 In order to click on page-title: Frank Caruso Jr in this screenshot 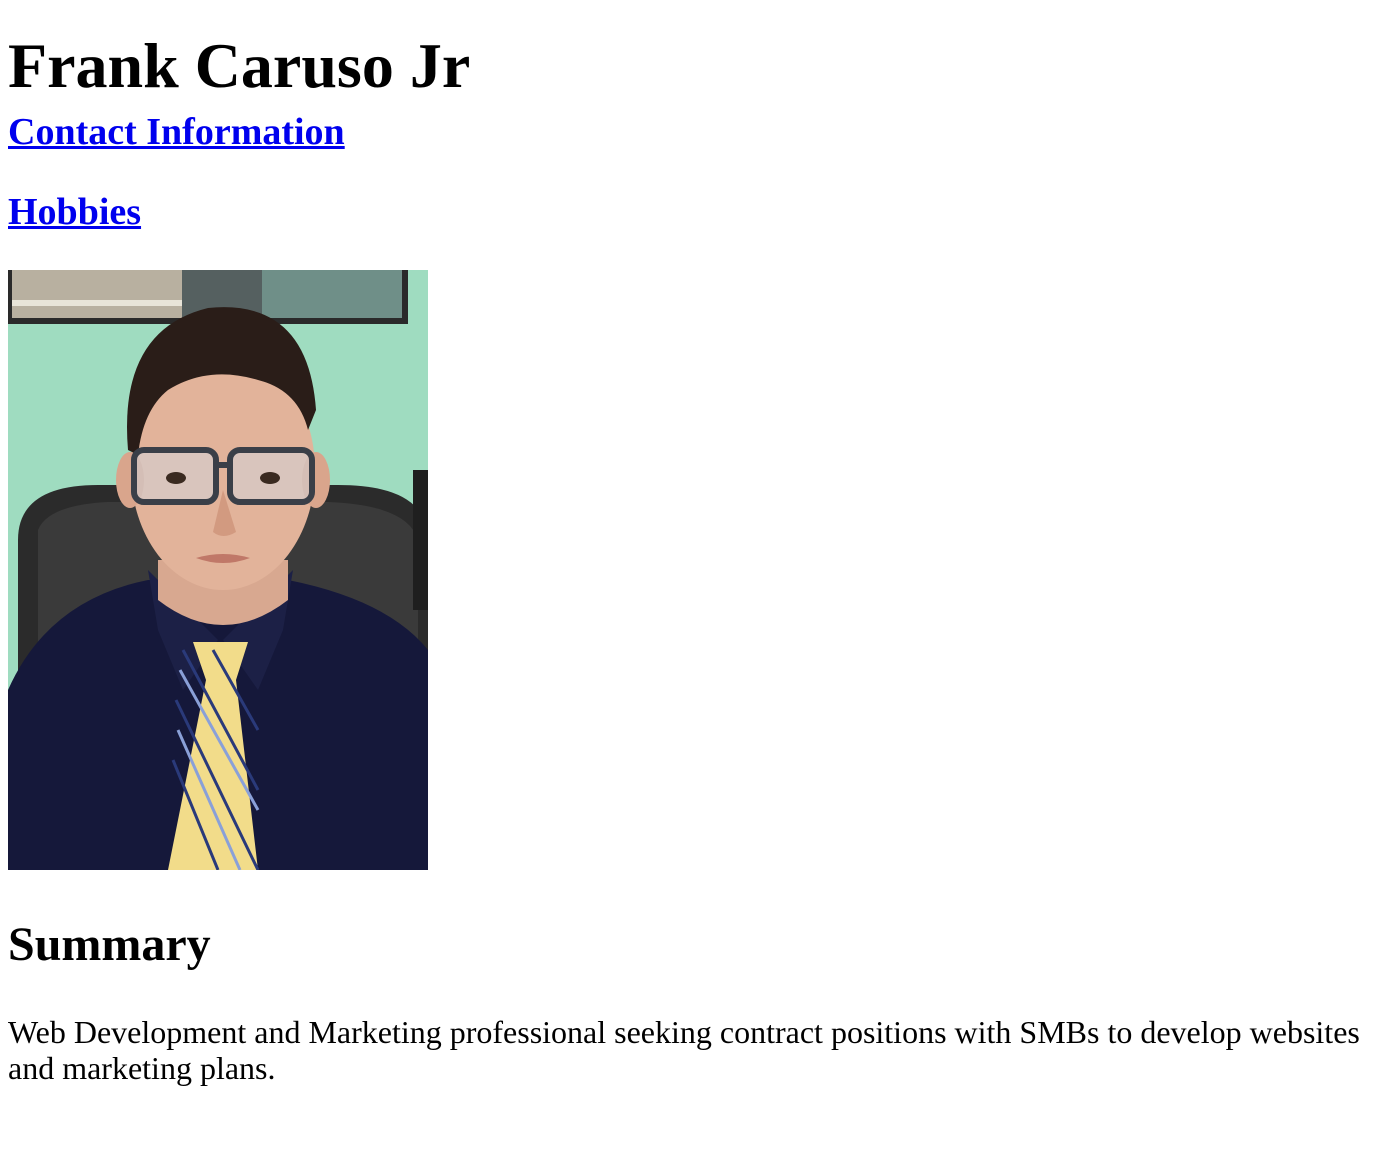, I will do `click(239, 65)`.